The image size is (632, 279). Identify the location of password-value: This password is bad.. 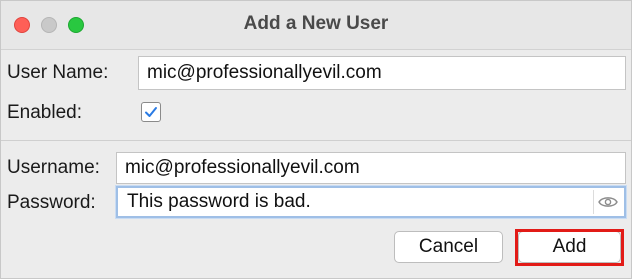
(219, 201).